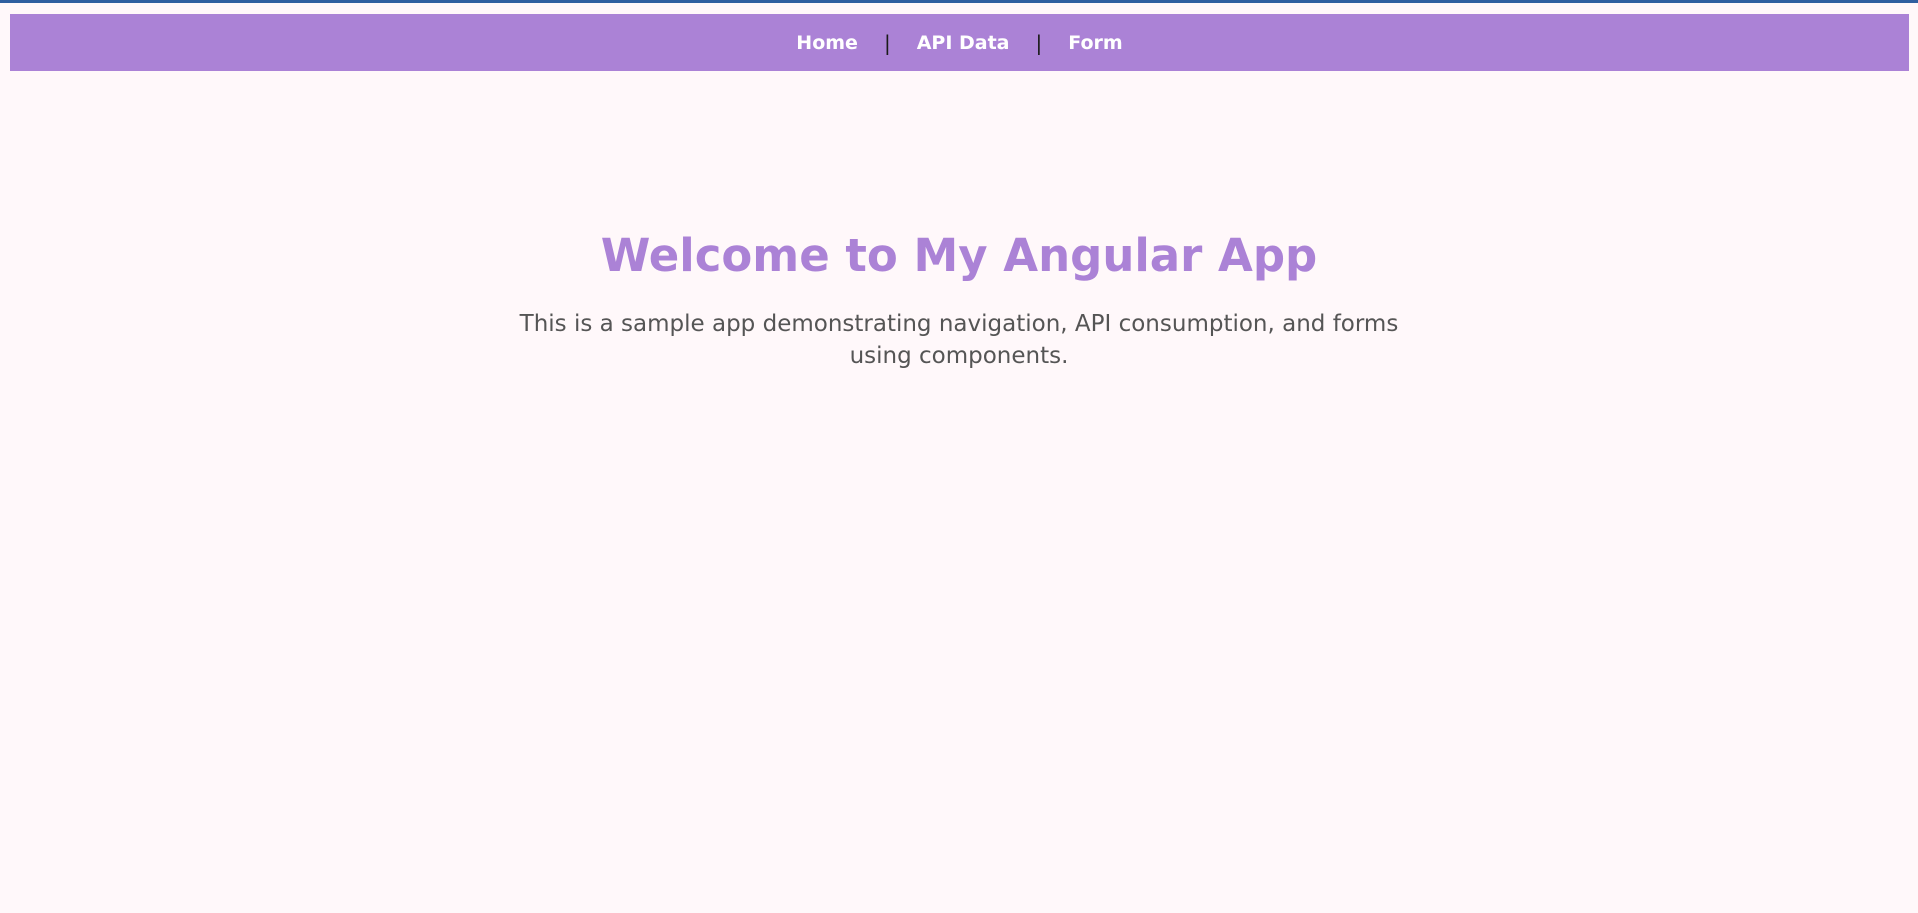  What do you see at coordinates (827, 43) in the screenshot?
I see `nav-link-home: Home` at bounding box center [827, 43].